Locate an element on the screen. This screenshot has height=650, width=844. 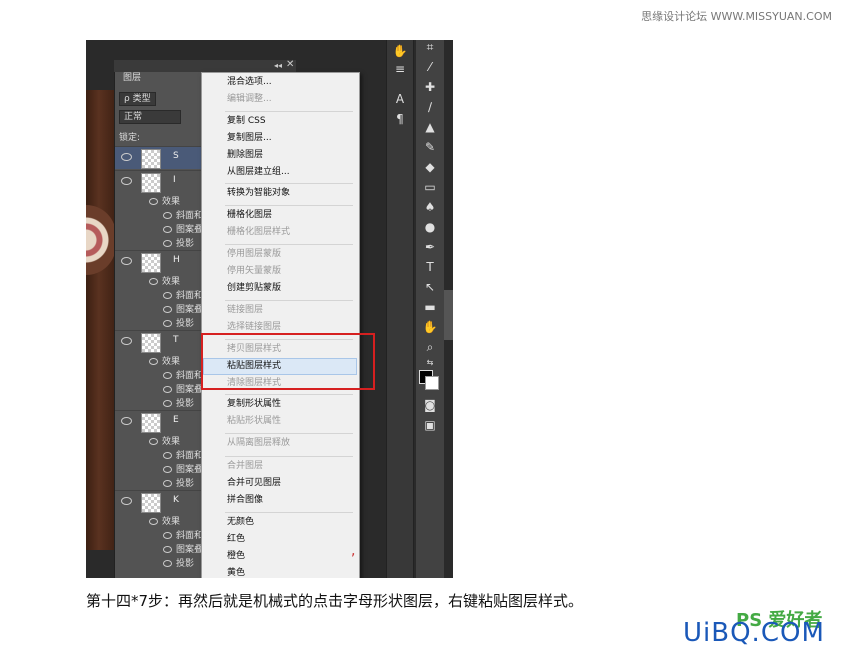
blend-mode-select: 正常 is located at coordinates (150, 117).